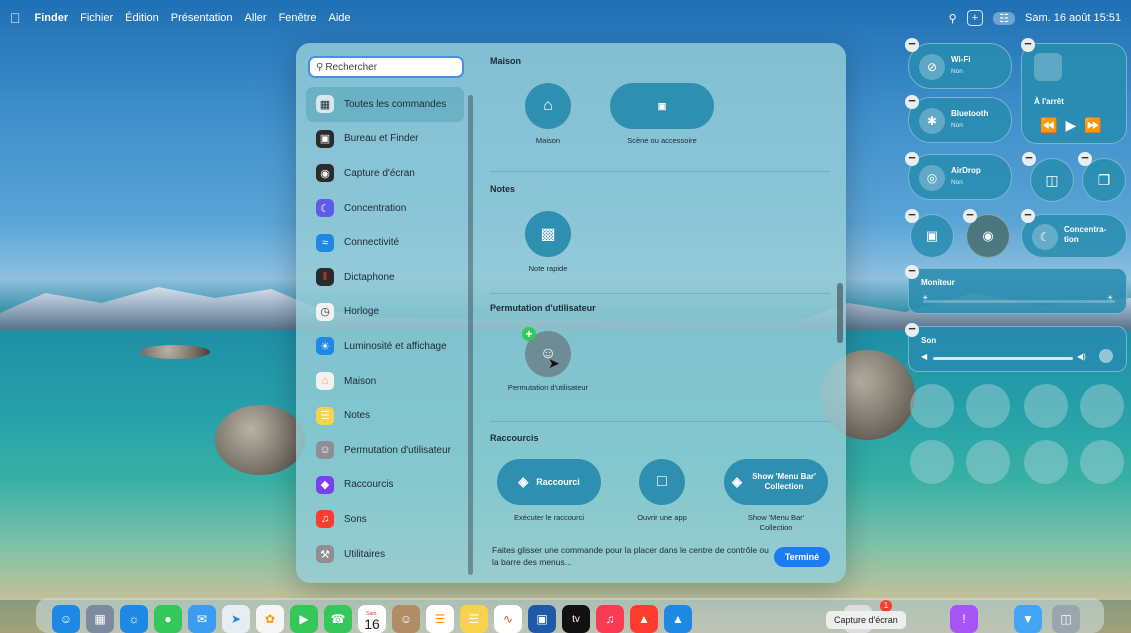 The height and width of the screenshot is (633, 1131). What do you see at coordinates (960, 177) in the screenshot?
I see `airdrop-tile: ◎ AirDrop Non` at bounding box center [960, 177].